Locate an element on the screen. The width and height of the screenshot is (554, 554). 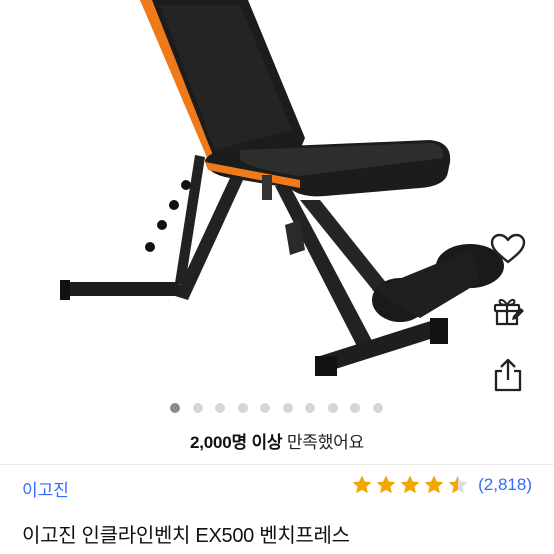
review-count: (2,818) is located at coordinates (505, 485).